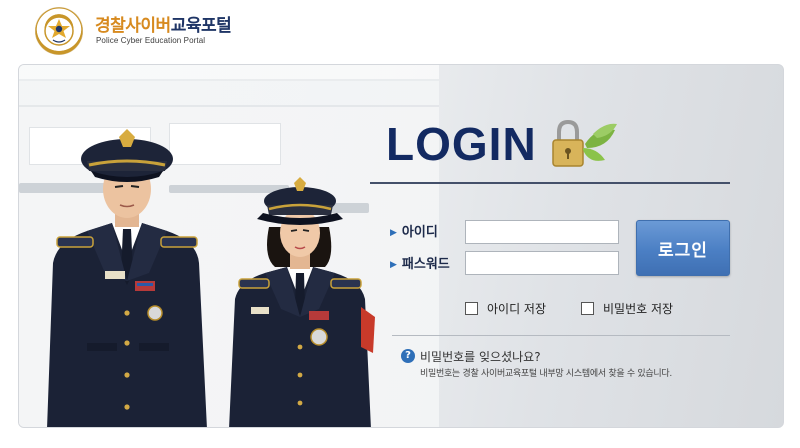 Image resolution: width=800 pixels, height=448 pixels. Describe the element at coordinates (400, 32) in the screenshot. I see `site-header: 경찰사이버교육포털 Police Cyber Education Portal` at that location.